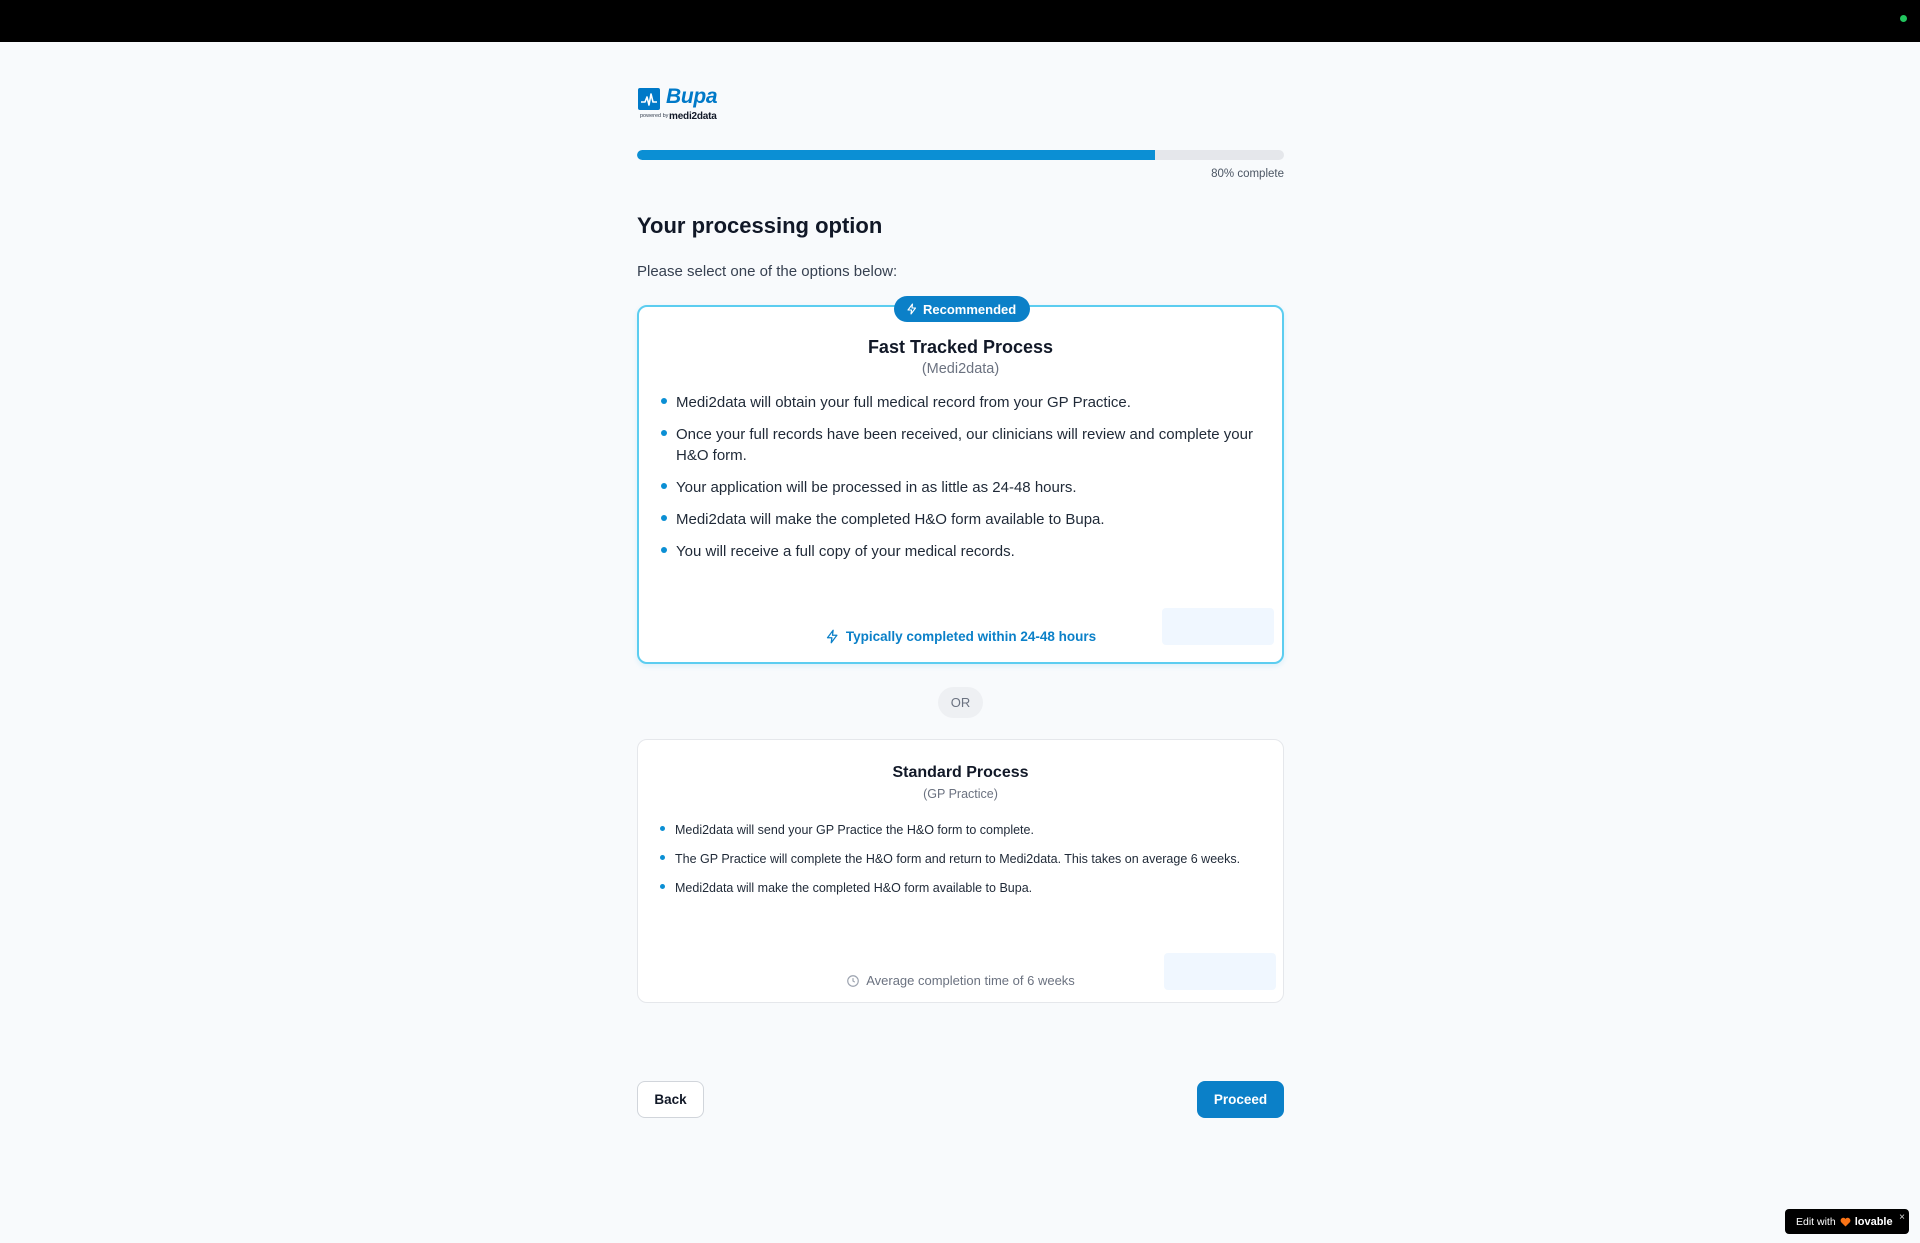 Image resolution: width=1920 pixels, height=1243 pixels. What do you see at coordinates (649, 99) in the screenshot?
I see `bupa-heartbeat-icon` at bounding box center [649, 99].